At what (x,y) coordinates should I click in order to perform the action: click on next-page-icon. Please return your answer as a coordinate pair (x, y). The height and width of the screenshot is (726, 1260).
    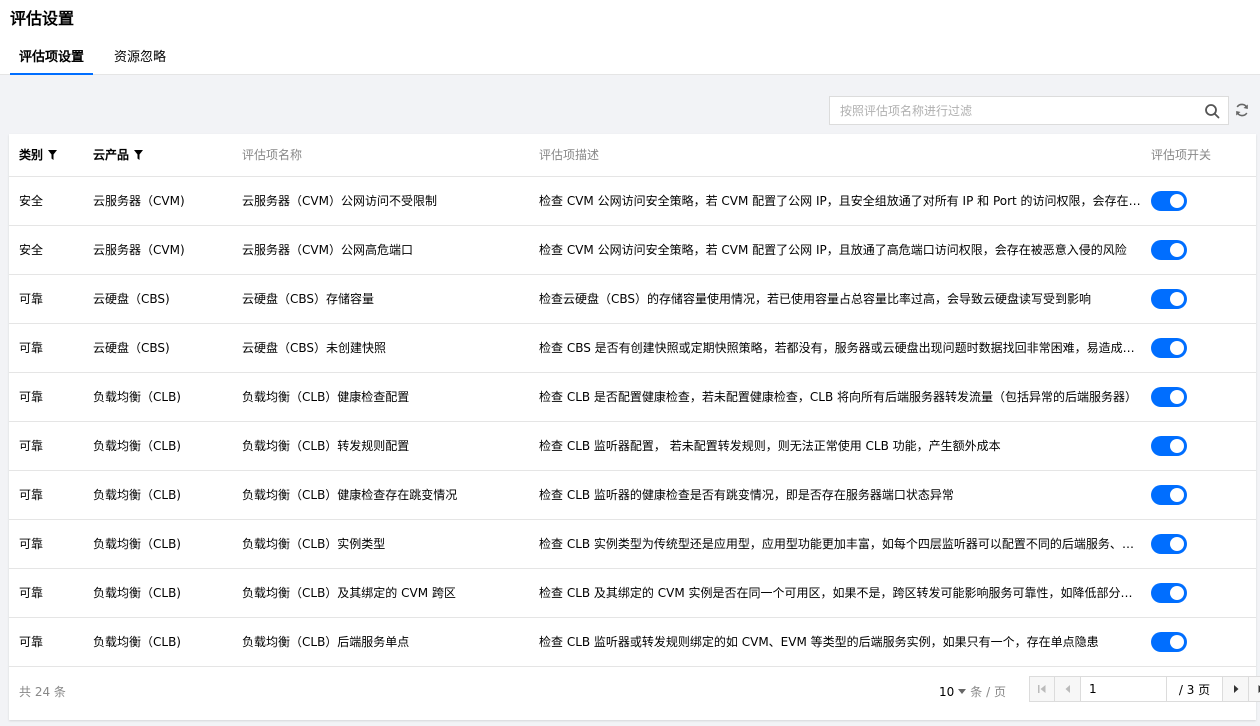
    Looking at the image, I should click on (1235, 689).